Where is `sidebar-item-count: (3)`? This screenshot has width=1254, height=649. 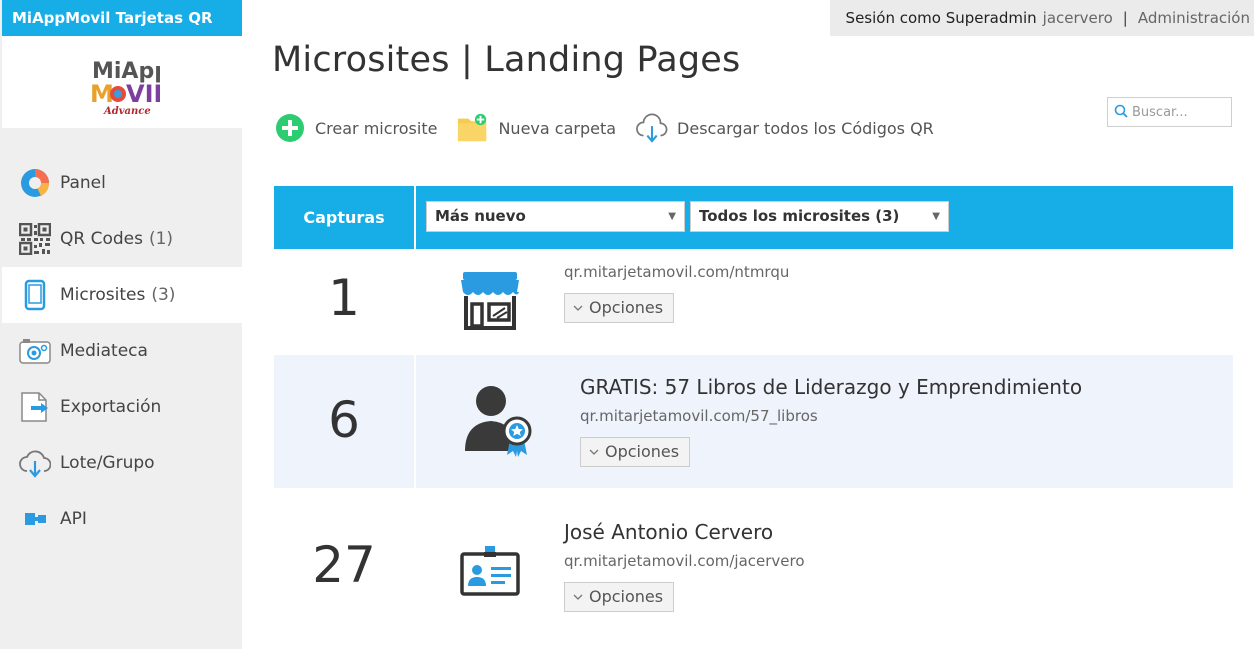
sidebar-item-count: (3) is located at coordinates (163, 295).